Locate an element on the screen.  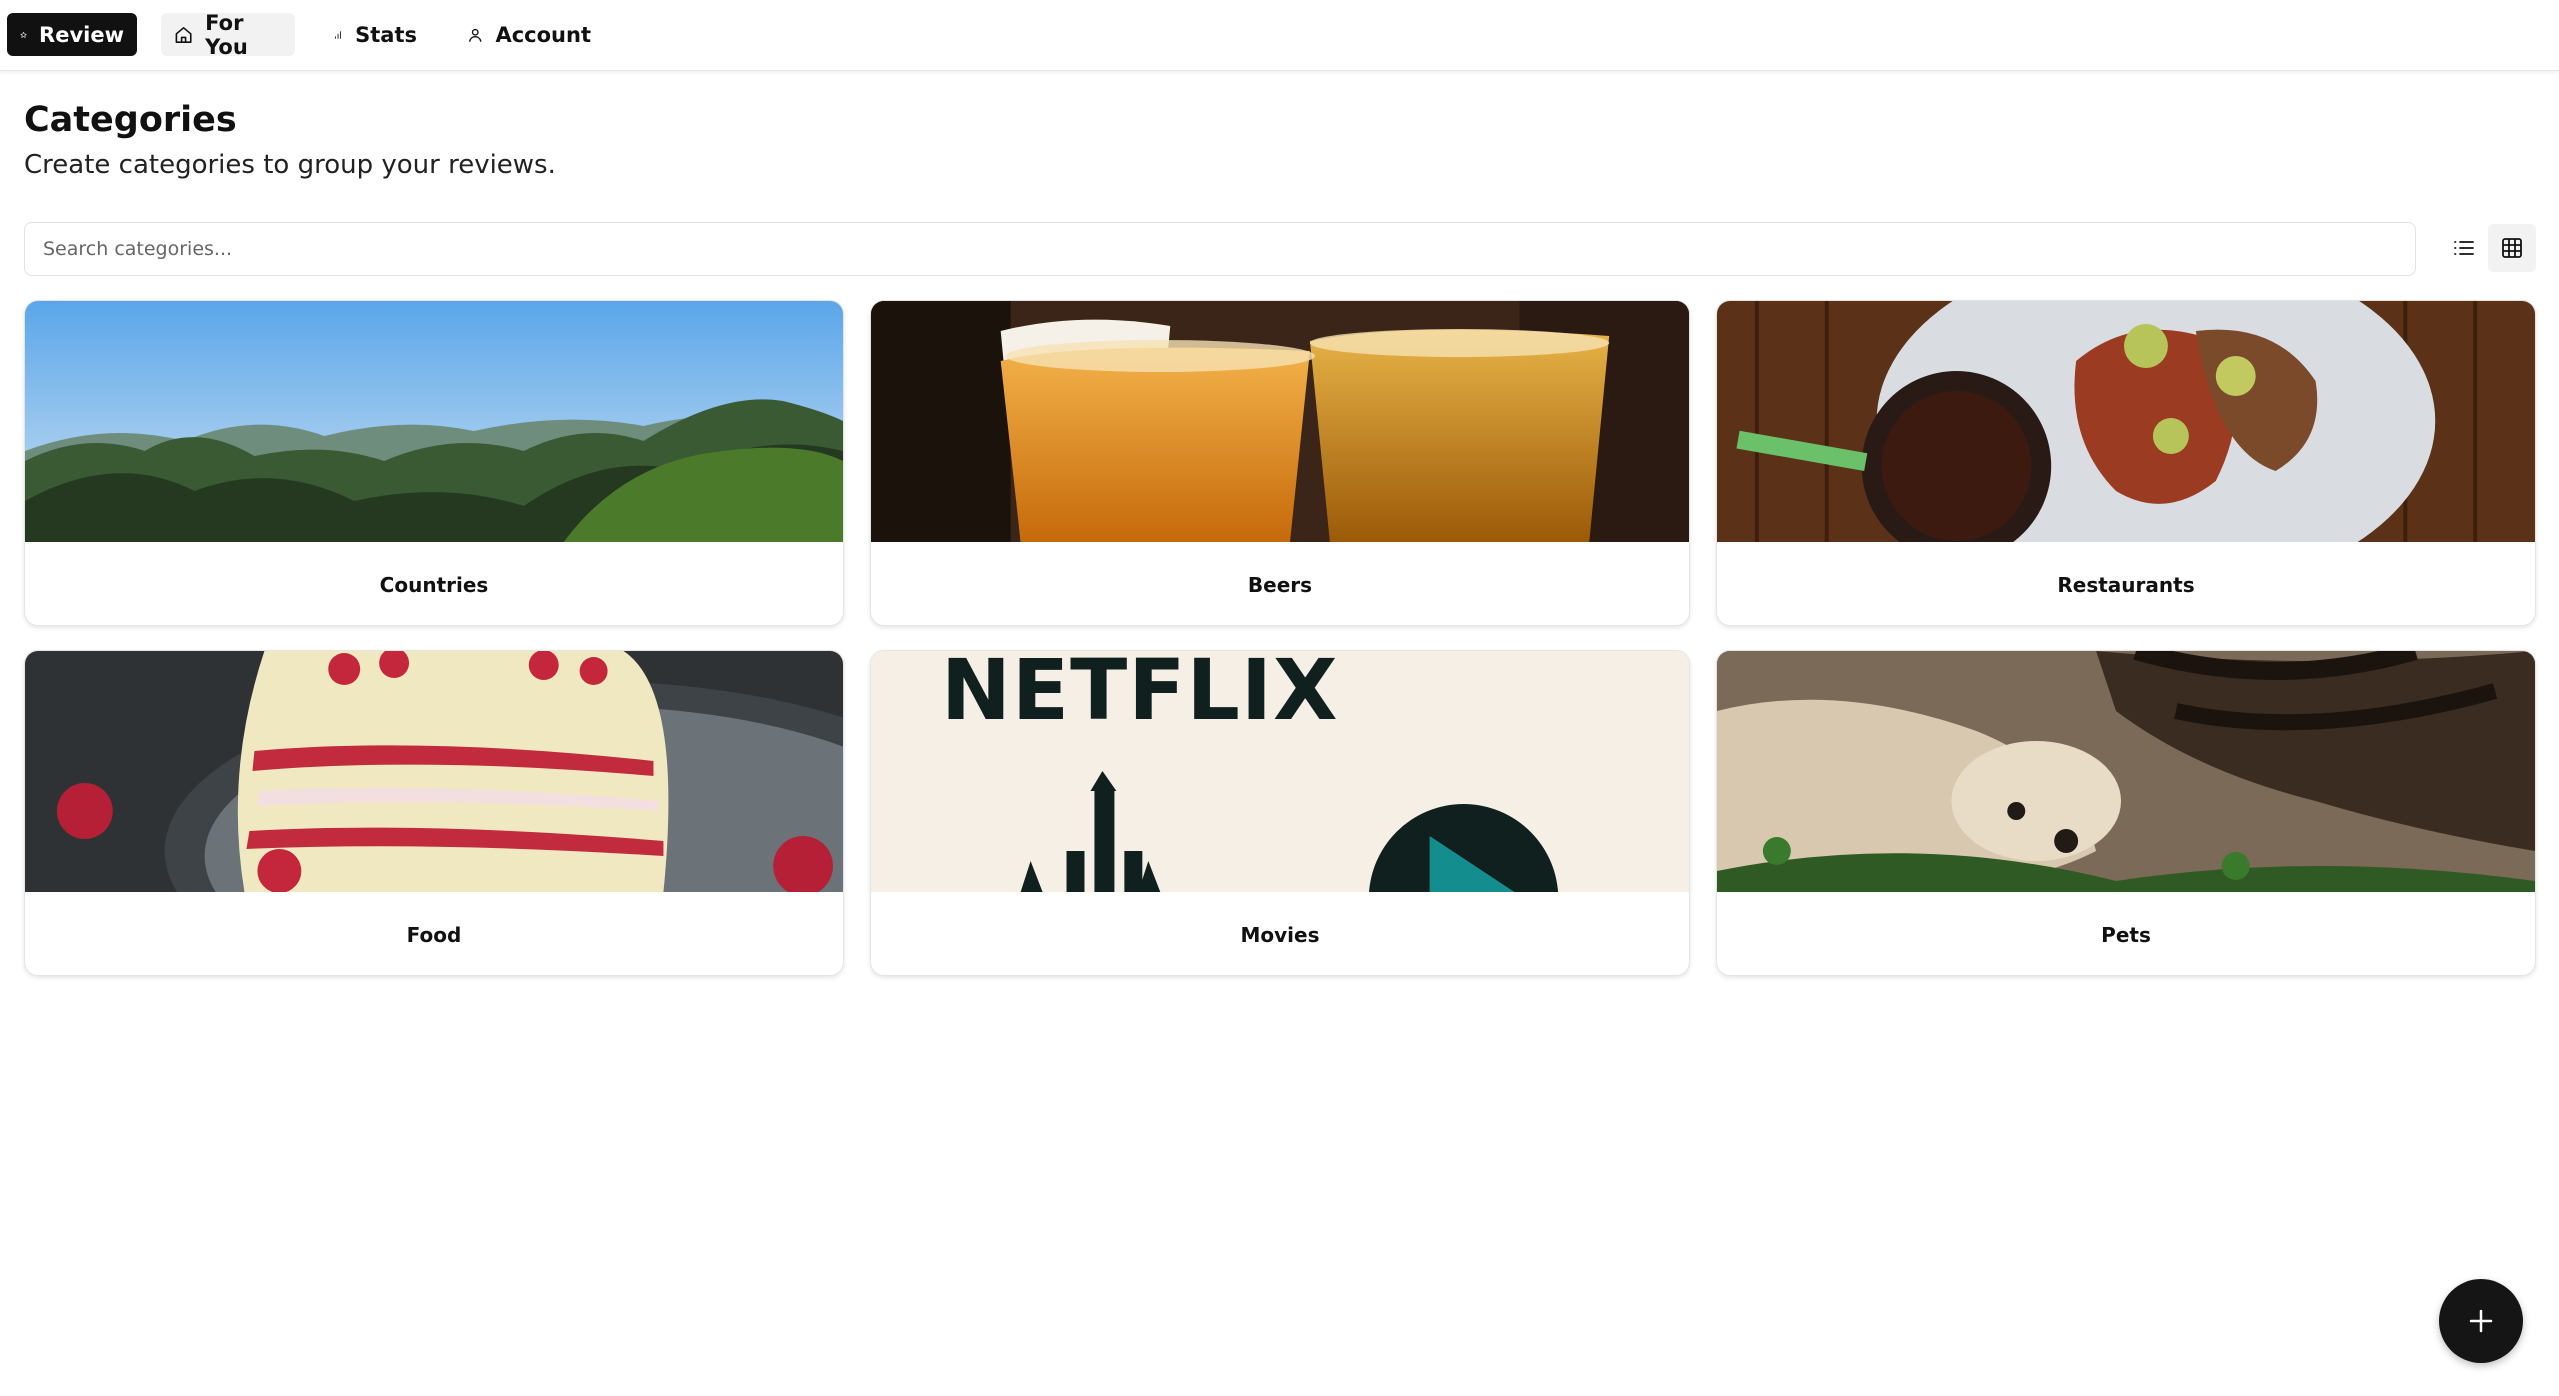
category-card-beers: Beers is located at coordinates (1280, 463).